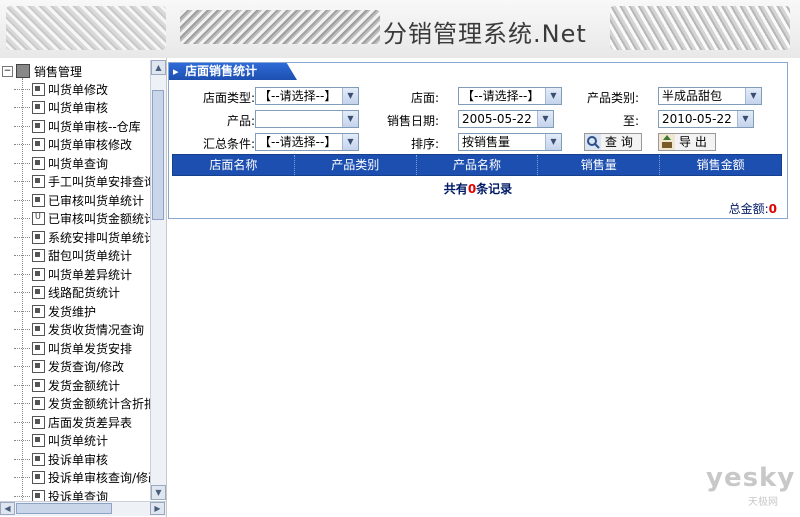 This screenshot has width=800, height=517. Describe the element at coordinates (73, 422) in the screenshot. I see `tree-item: 店面发货差异表` at that location.